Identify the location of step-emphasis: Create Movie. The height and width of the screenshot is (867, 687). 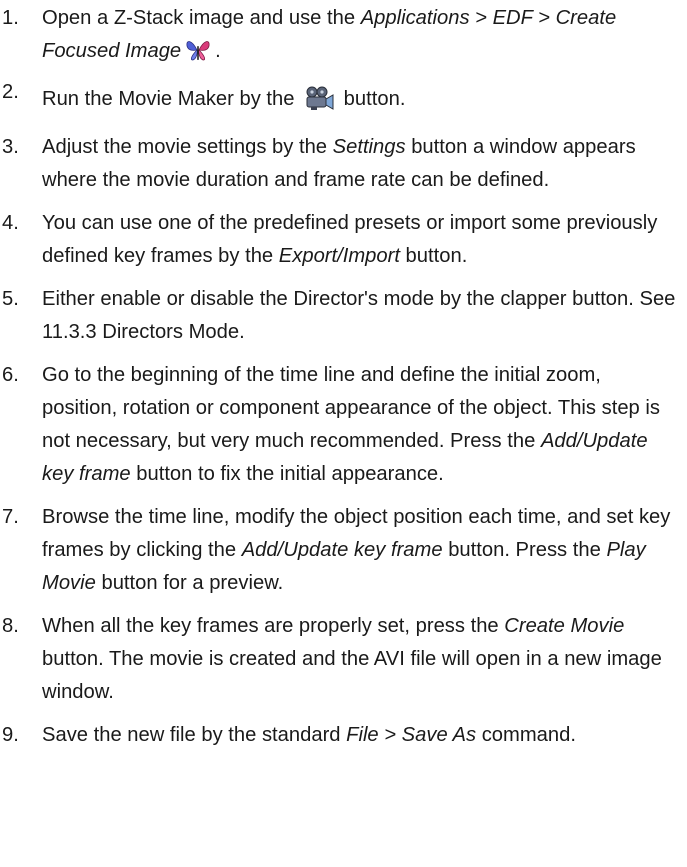
(564, 626).